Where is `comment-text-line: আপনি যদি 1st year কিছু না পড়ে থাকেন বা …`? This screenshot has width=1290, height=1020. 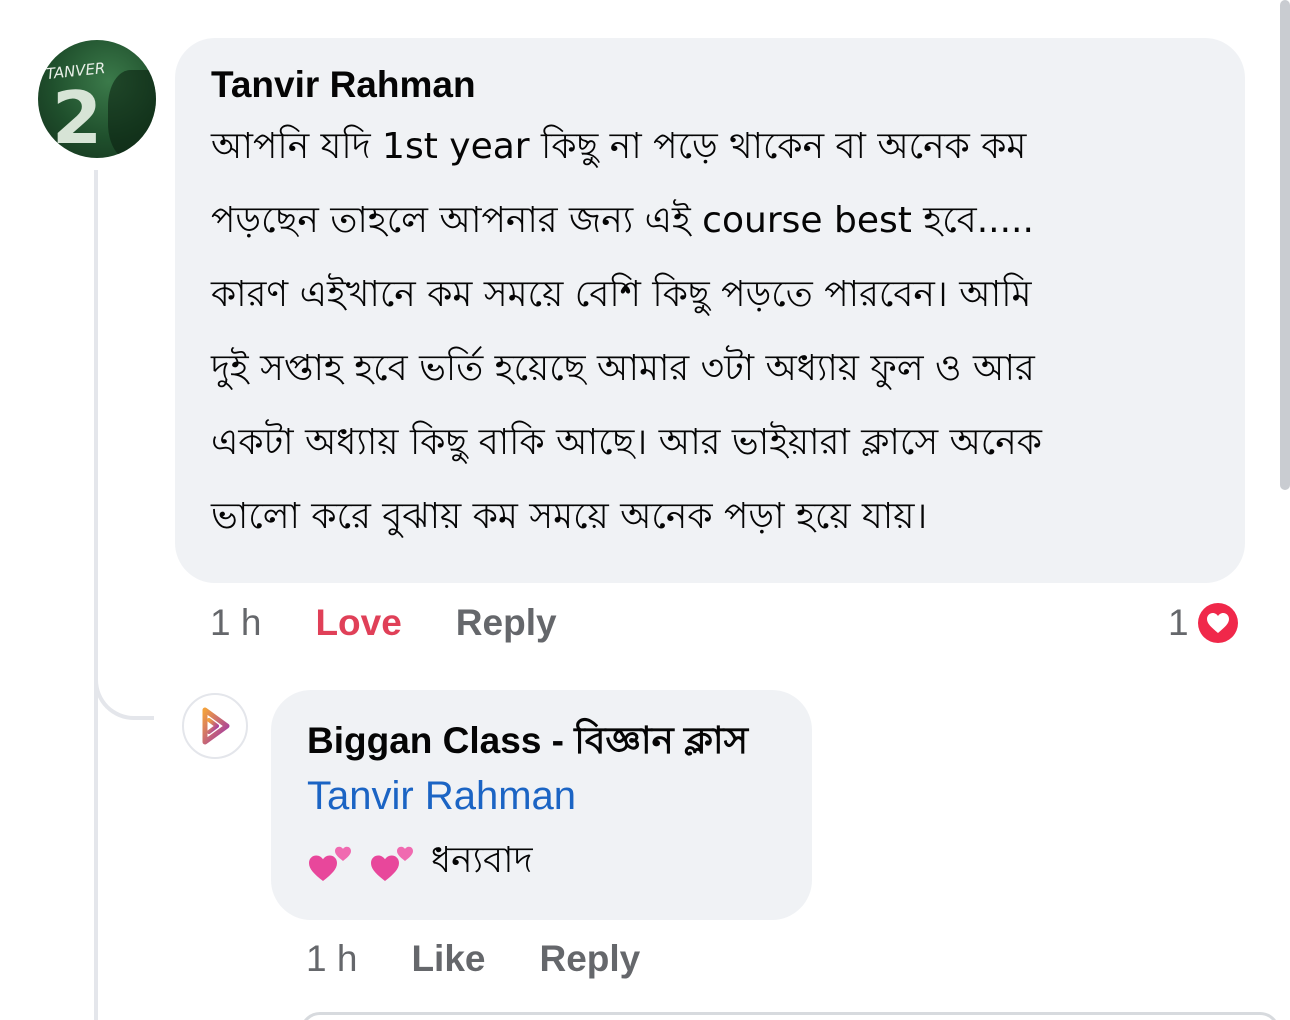
comment-text-line: আপনি যদি 1st year কিছু না পড়ে থাকেন বা … is located at coordinates (619, 146).